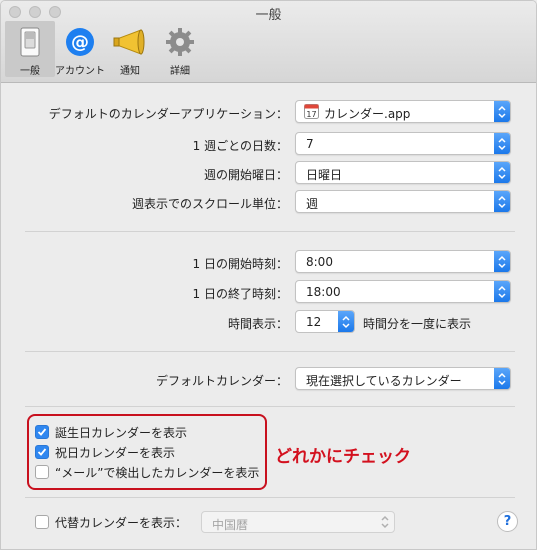 This screenshot has height=550, width=537. What do you see at coordinates (240, 294) in the screenshot?
I see `day-end-label: 1 日の終了時刻：` at bounding box center [240, 294].